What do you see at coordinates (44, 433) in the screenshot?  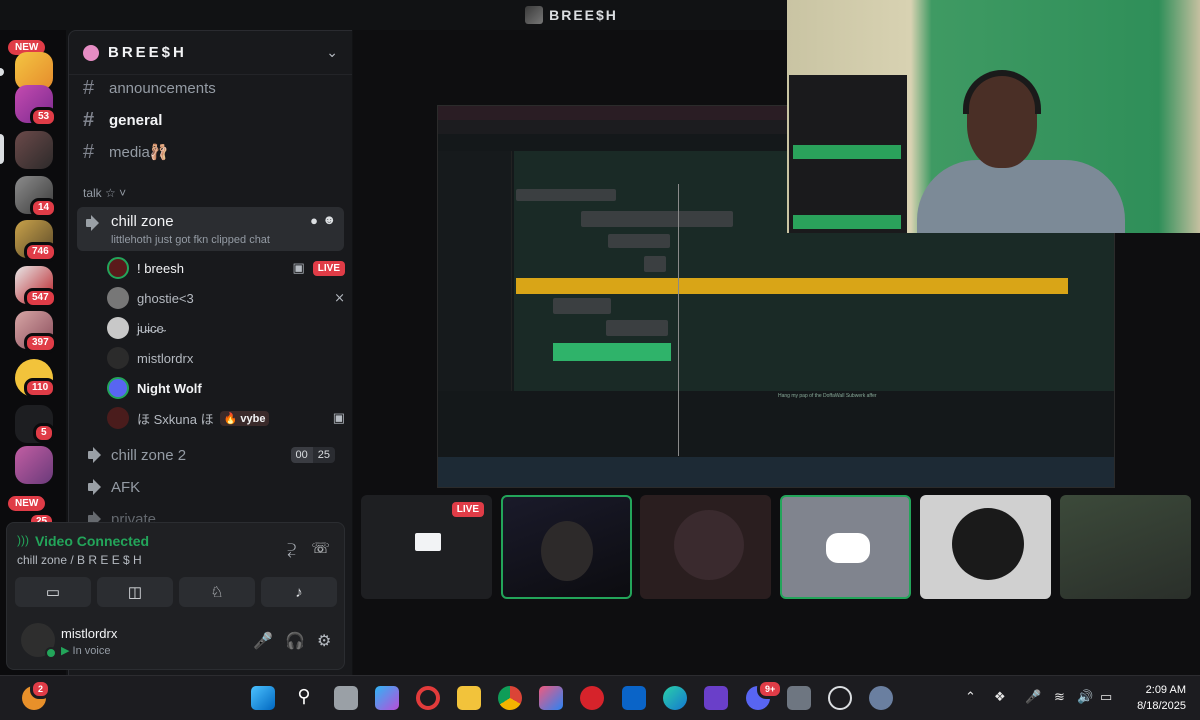 I see `mention-badge: 5` at bounding box center [44, 433].